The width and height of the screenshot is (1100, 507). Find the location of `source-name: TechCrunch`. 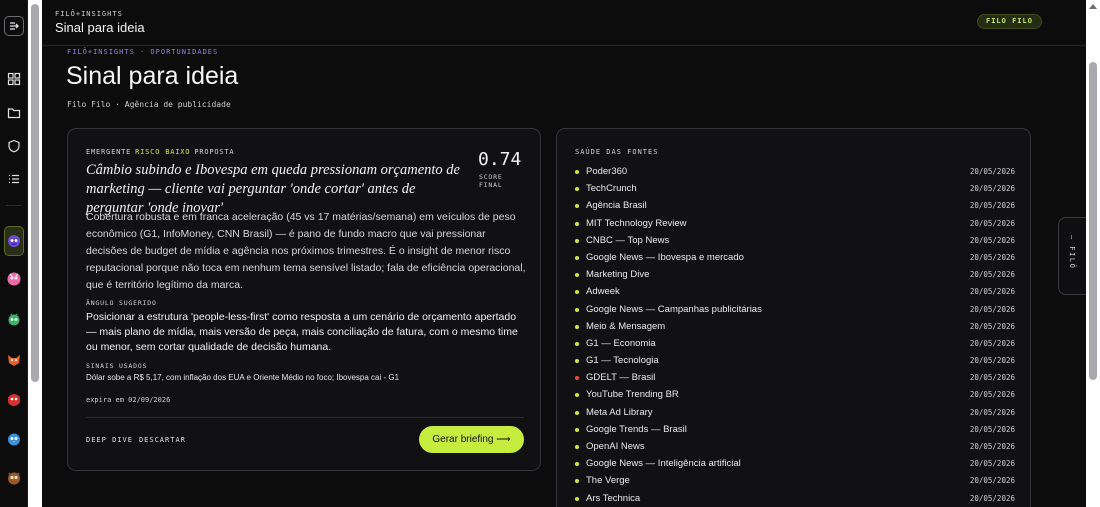

source-name: TechCrunch is located at coordinates (611, 189).